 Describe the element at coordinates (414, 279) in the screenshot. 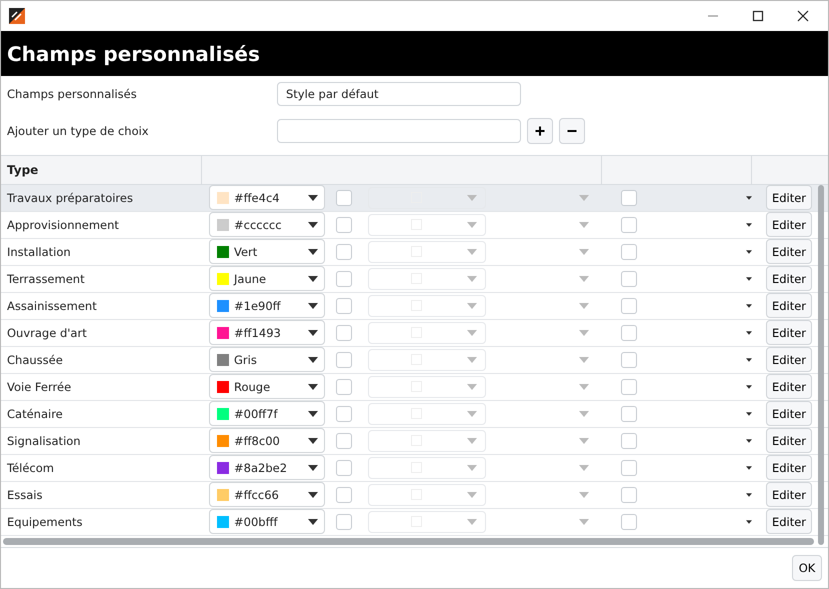

I see `table-row: Terrassement Jaune Editer` at that location.